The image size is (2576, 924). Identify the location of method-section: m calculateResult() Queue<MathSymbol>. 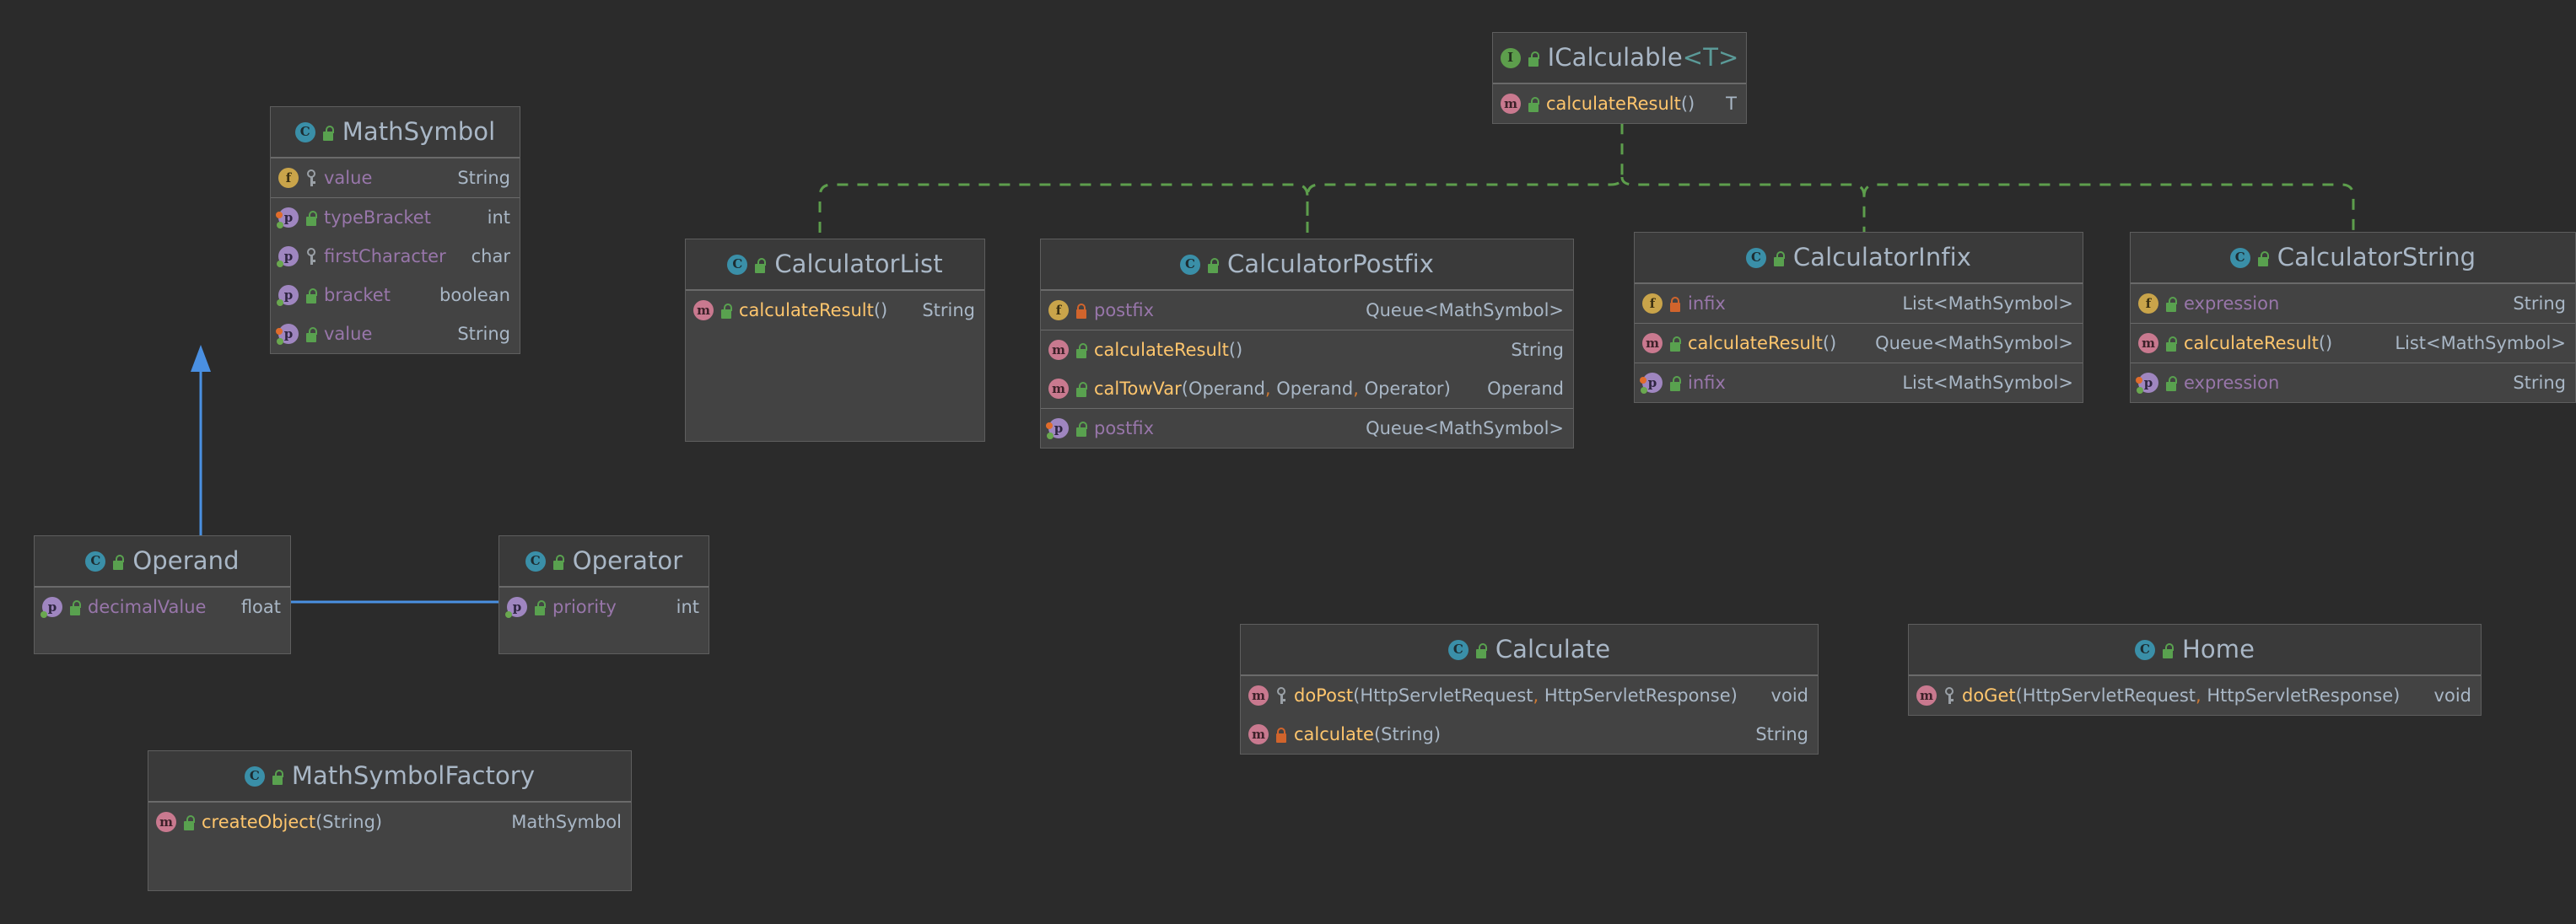
(1859, 343).